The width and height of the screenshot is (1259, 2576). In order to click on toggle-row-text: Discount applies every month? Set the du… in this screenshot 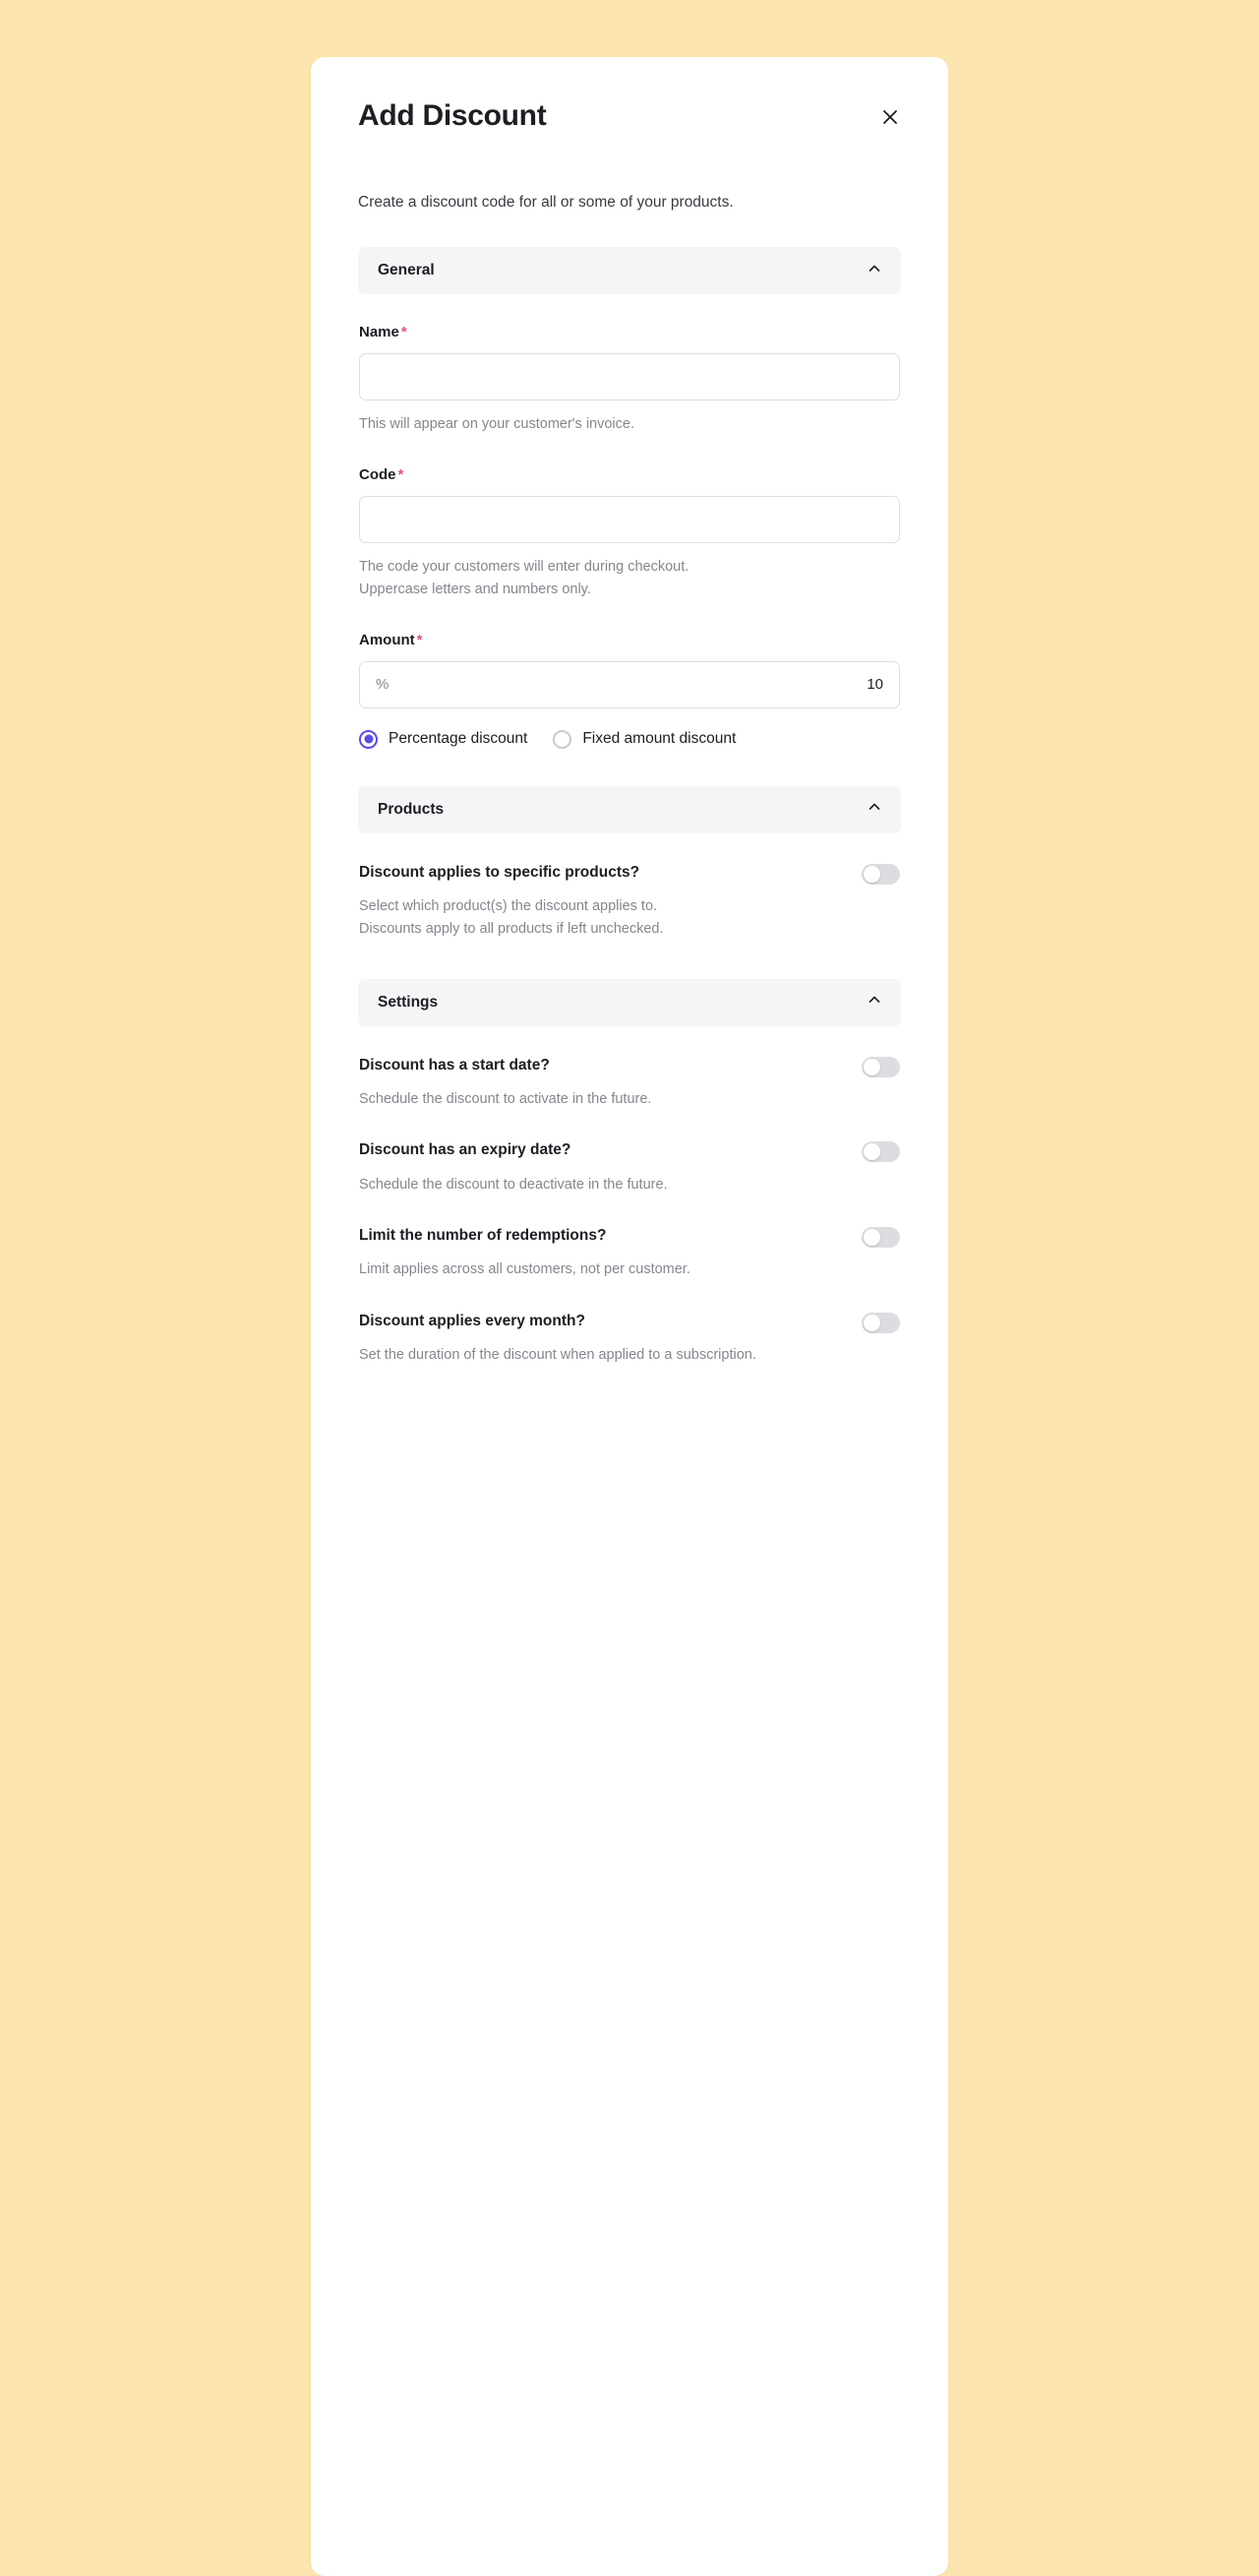, I will do `click(600, 1340)`.